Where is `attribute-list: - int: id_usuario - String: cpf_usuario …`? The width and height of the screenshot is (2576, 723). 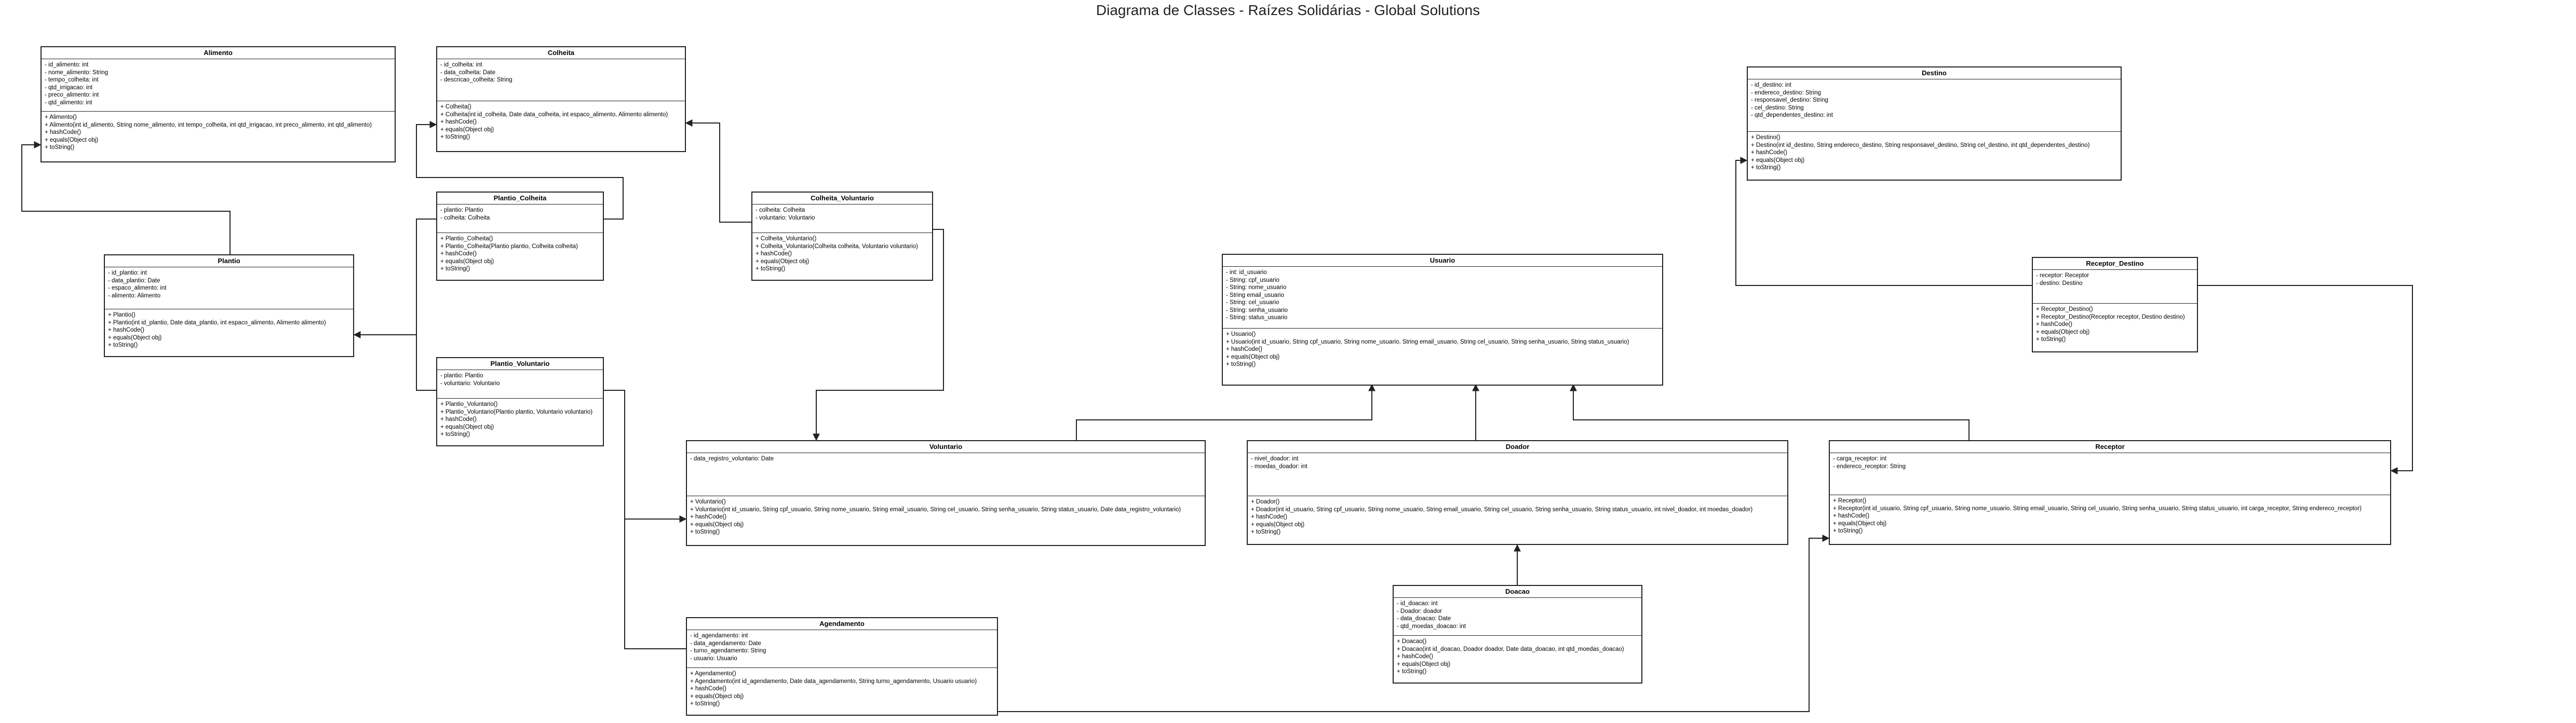 attribute-list: - int: id_usuario - String: cpf_usuario … is located at coordinates (1442, 298).